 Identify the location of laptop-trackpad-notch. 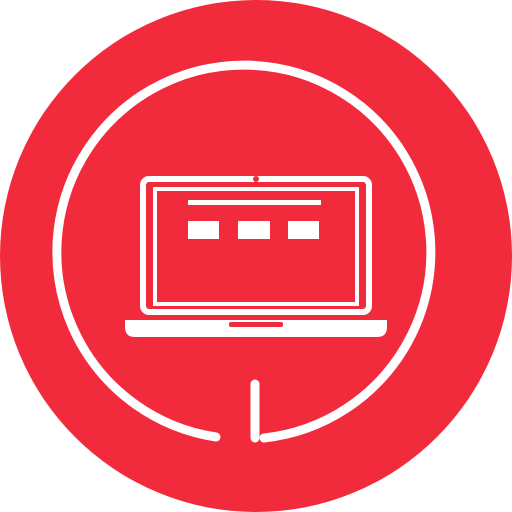
(256, 324).